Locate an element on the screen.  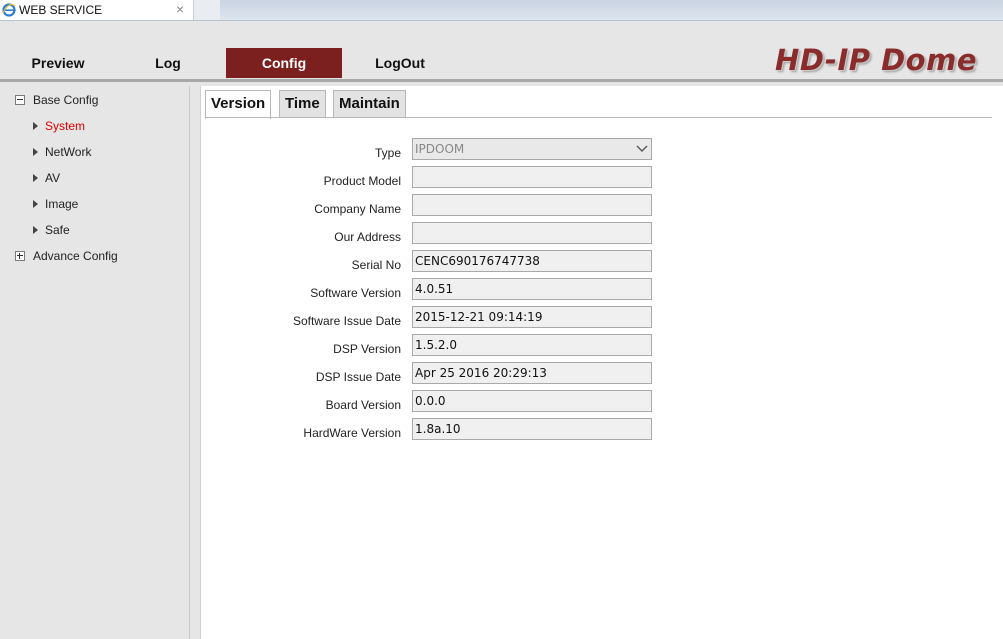
nav-log: Log is located at coordinates (168, 63).